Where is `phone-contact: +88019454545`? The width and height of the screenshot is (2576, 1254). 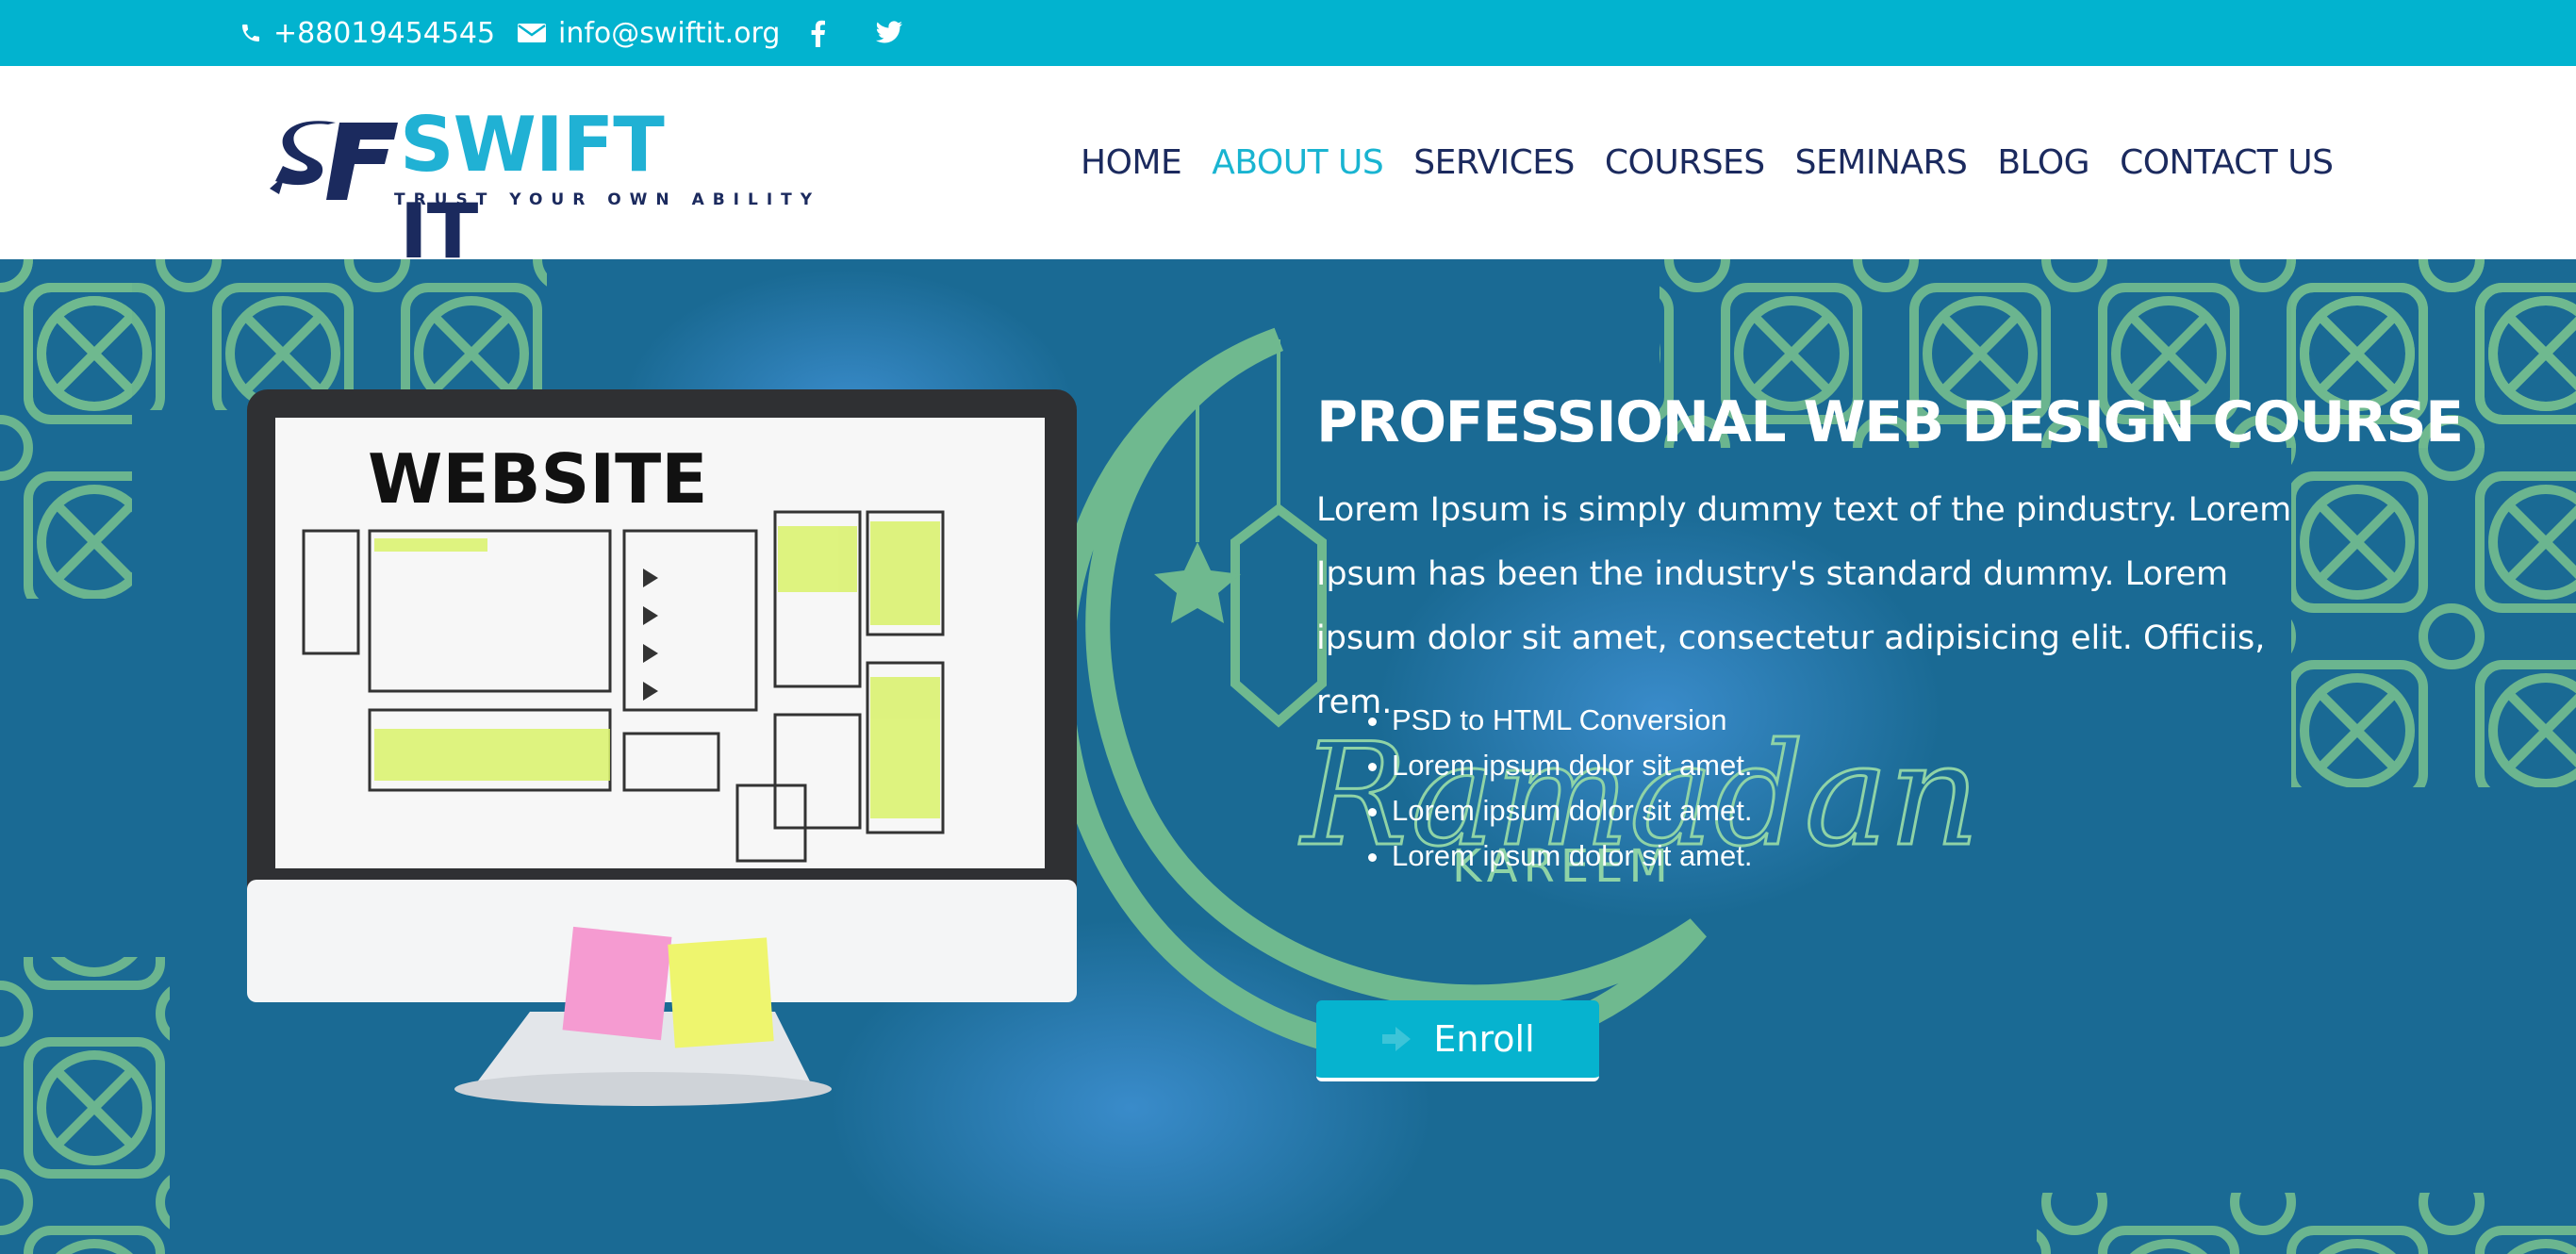
phone-contact: +88019454545 is located at coordinates (367, 33).